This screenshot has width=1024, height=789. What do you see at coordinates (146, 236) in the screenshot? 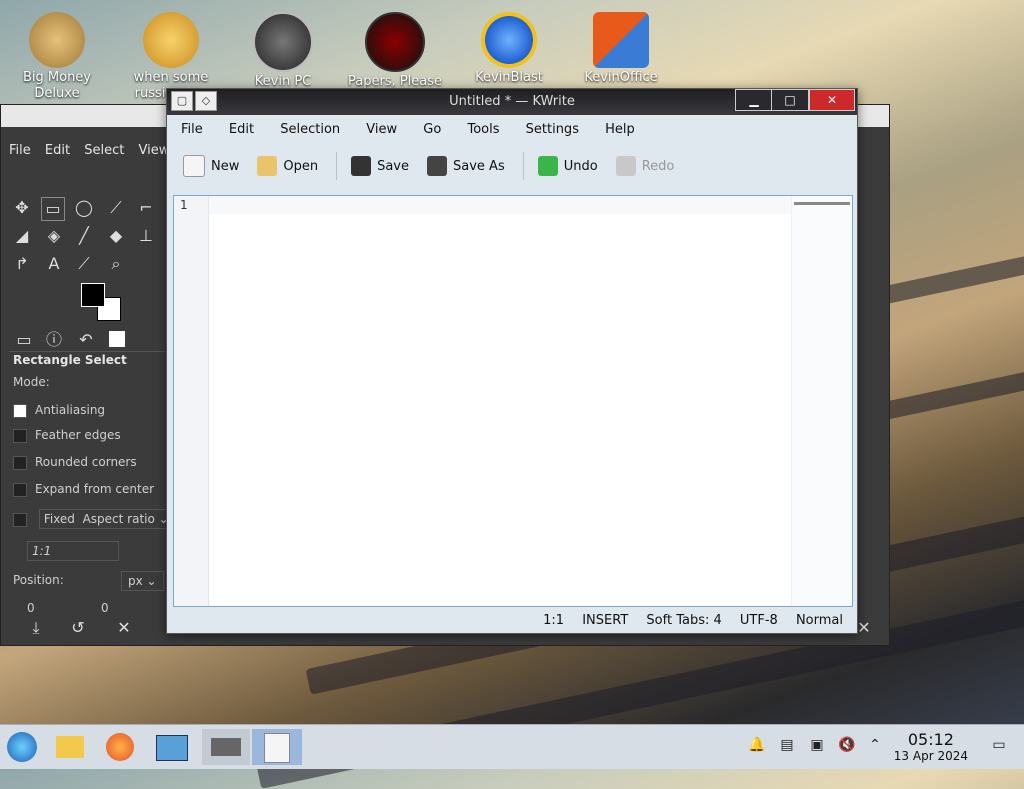
I see `clone-tool-icon: ⊥` at bounding box center [146, 236].